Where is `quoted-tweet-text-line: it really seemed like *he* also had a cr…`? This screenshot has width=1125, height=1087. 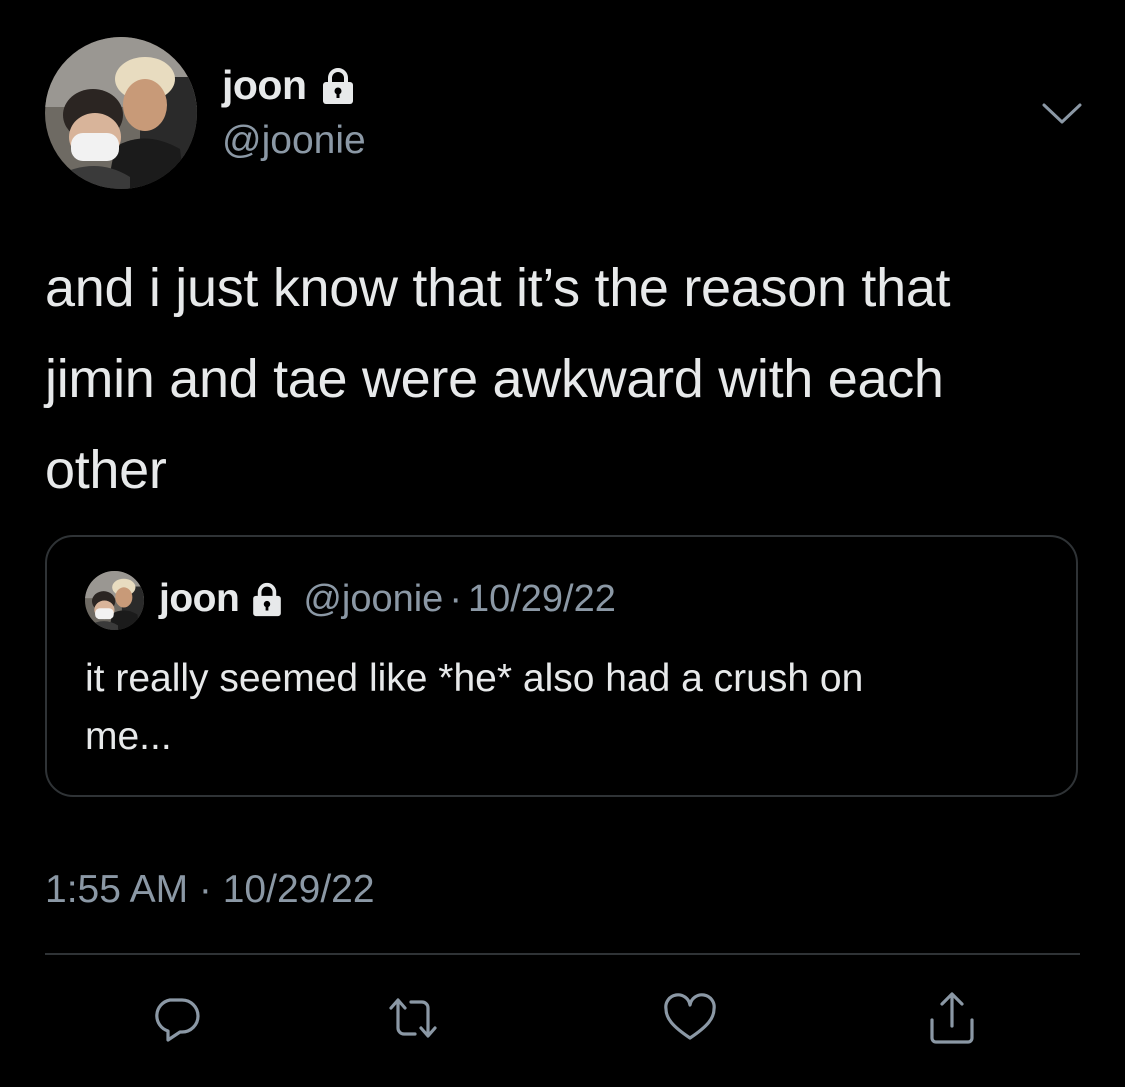
quoted-tweet-text-line: it really seemed like *he* also had a cr… is located at coordinates (474, 678).